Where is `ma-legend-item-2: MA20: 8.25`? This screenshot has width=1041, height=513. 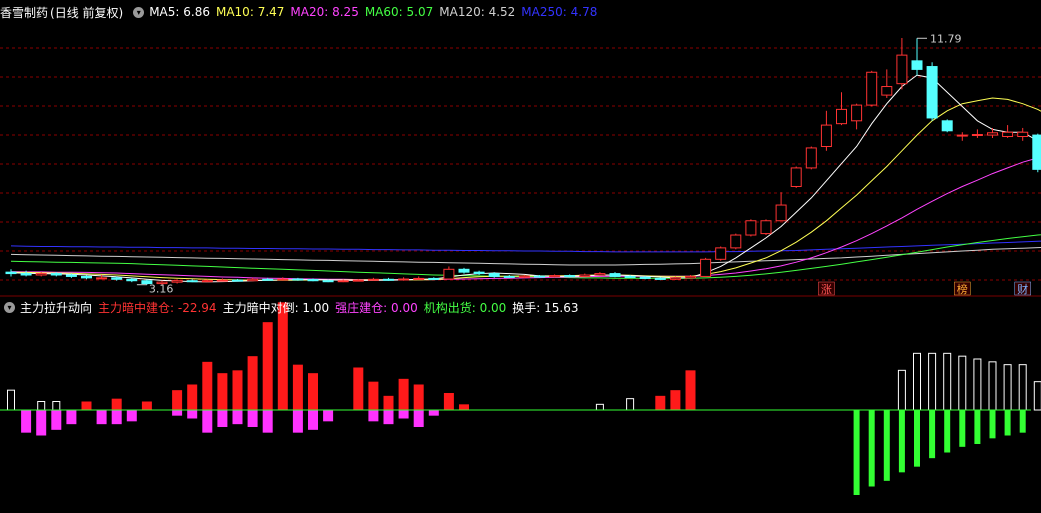 ma-legend-item-2: MA20: 8.25 is located at coordinates (324, 12).